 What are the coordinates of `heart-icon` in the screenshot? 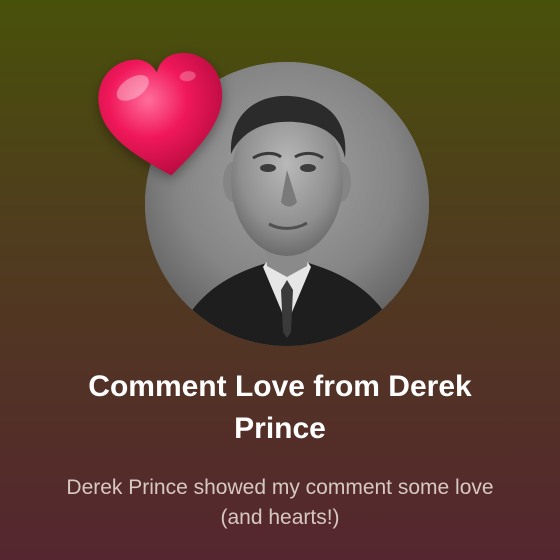 It's located at (162, 116).